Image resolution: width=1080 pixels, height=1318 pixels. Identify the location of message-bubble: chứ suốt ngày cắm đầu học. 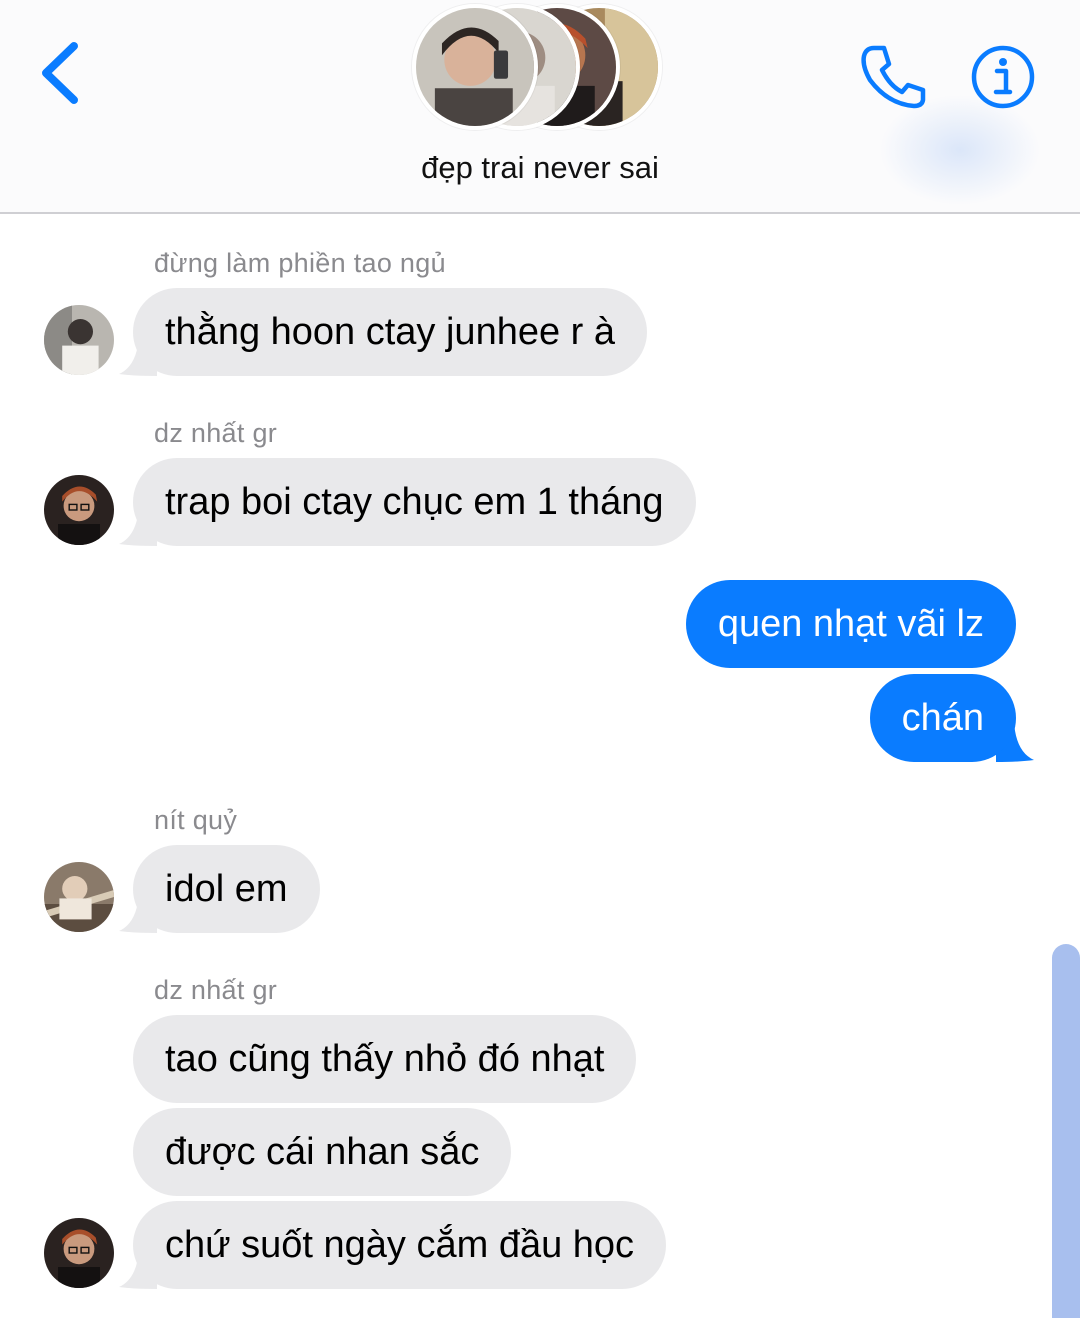
(400, 1245).